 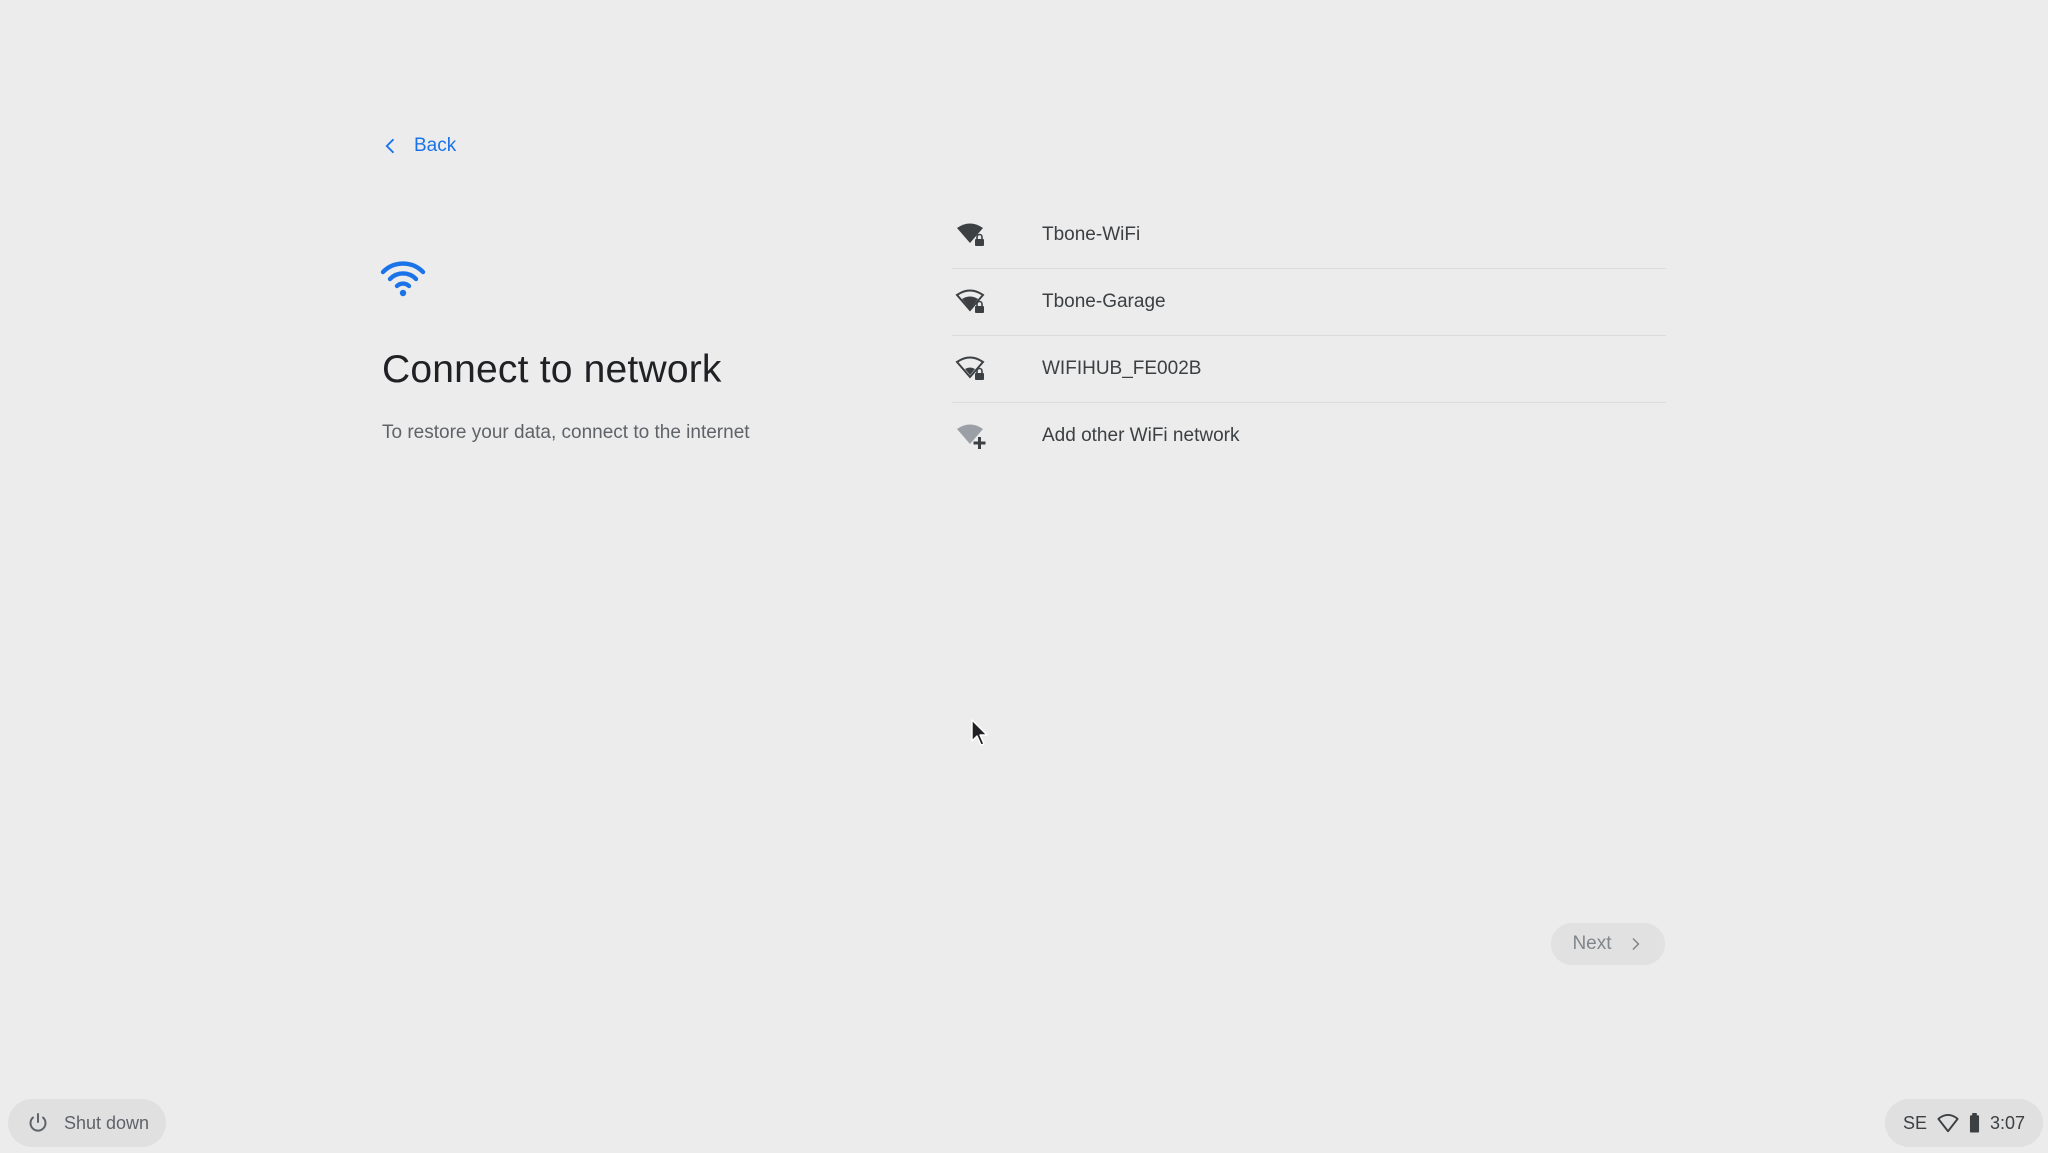 What do you see at coordinates (1309, 369) in the screenshot?
I see `network-item-wifihub: WIFIHUB_FE002B` at bounding box center [1309, 369].